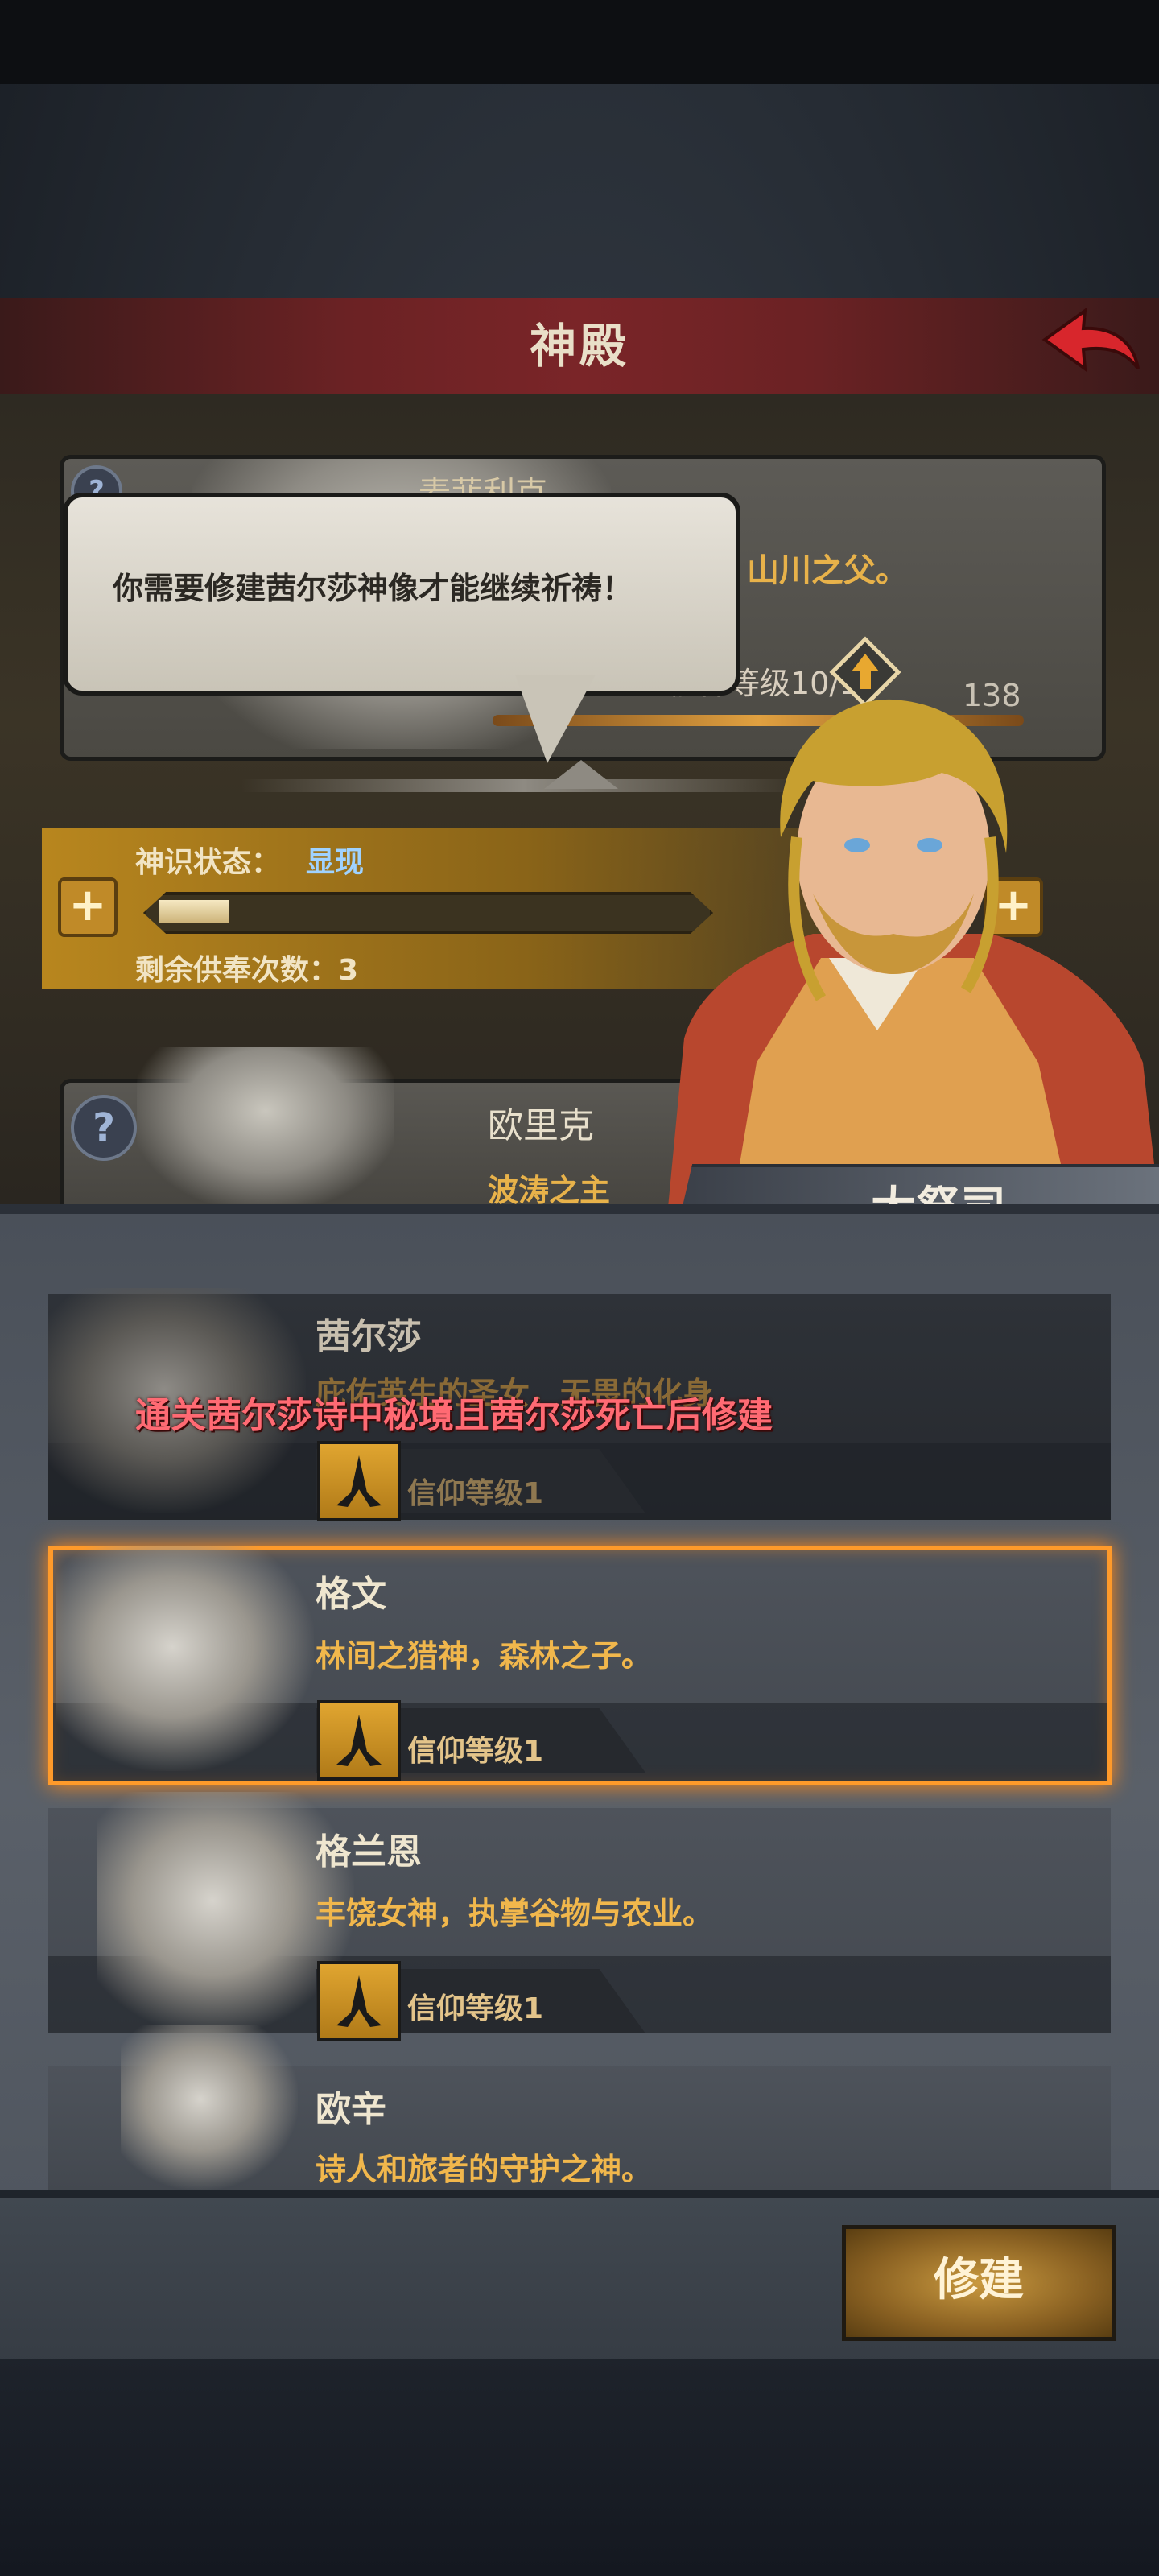 This screenshot has width=1159, height=2576. What do you see at coordinates (208, 862) in the screenshot?
I see `divine-state-label: 神识状态：` at bounding box center [208, 862].